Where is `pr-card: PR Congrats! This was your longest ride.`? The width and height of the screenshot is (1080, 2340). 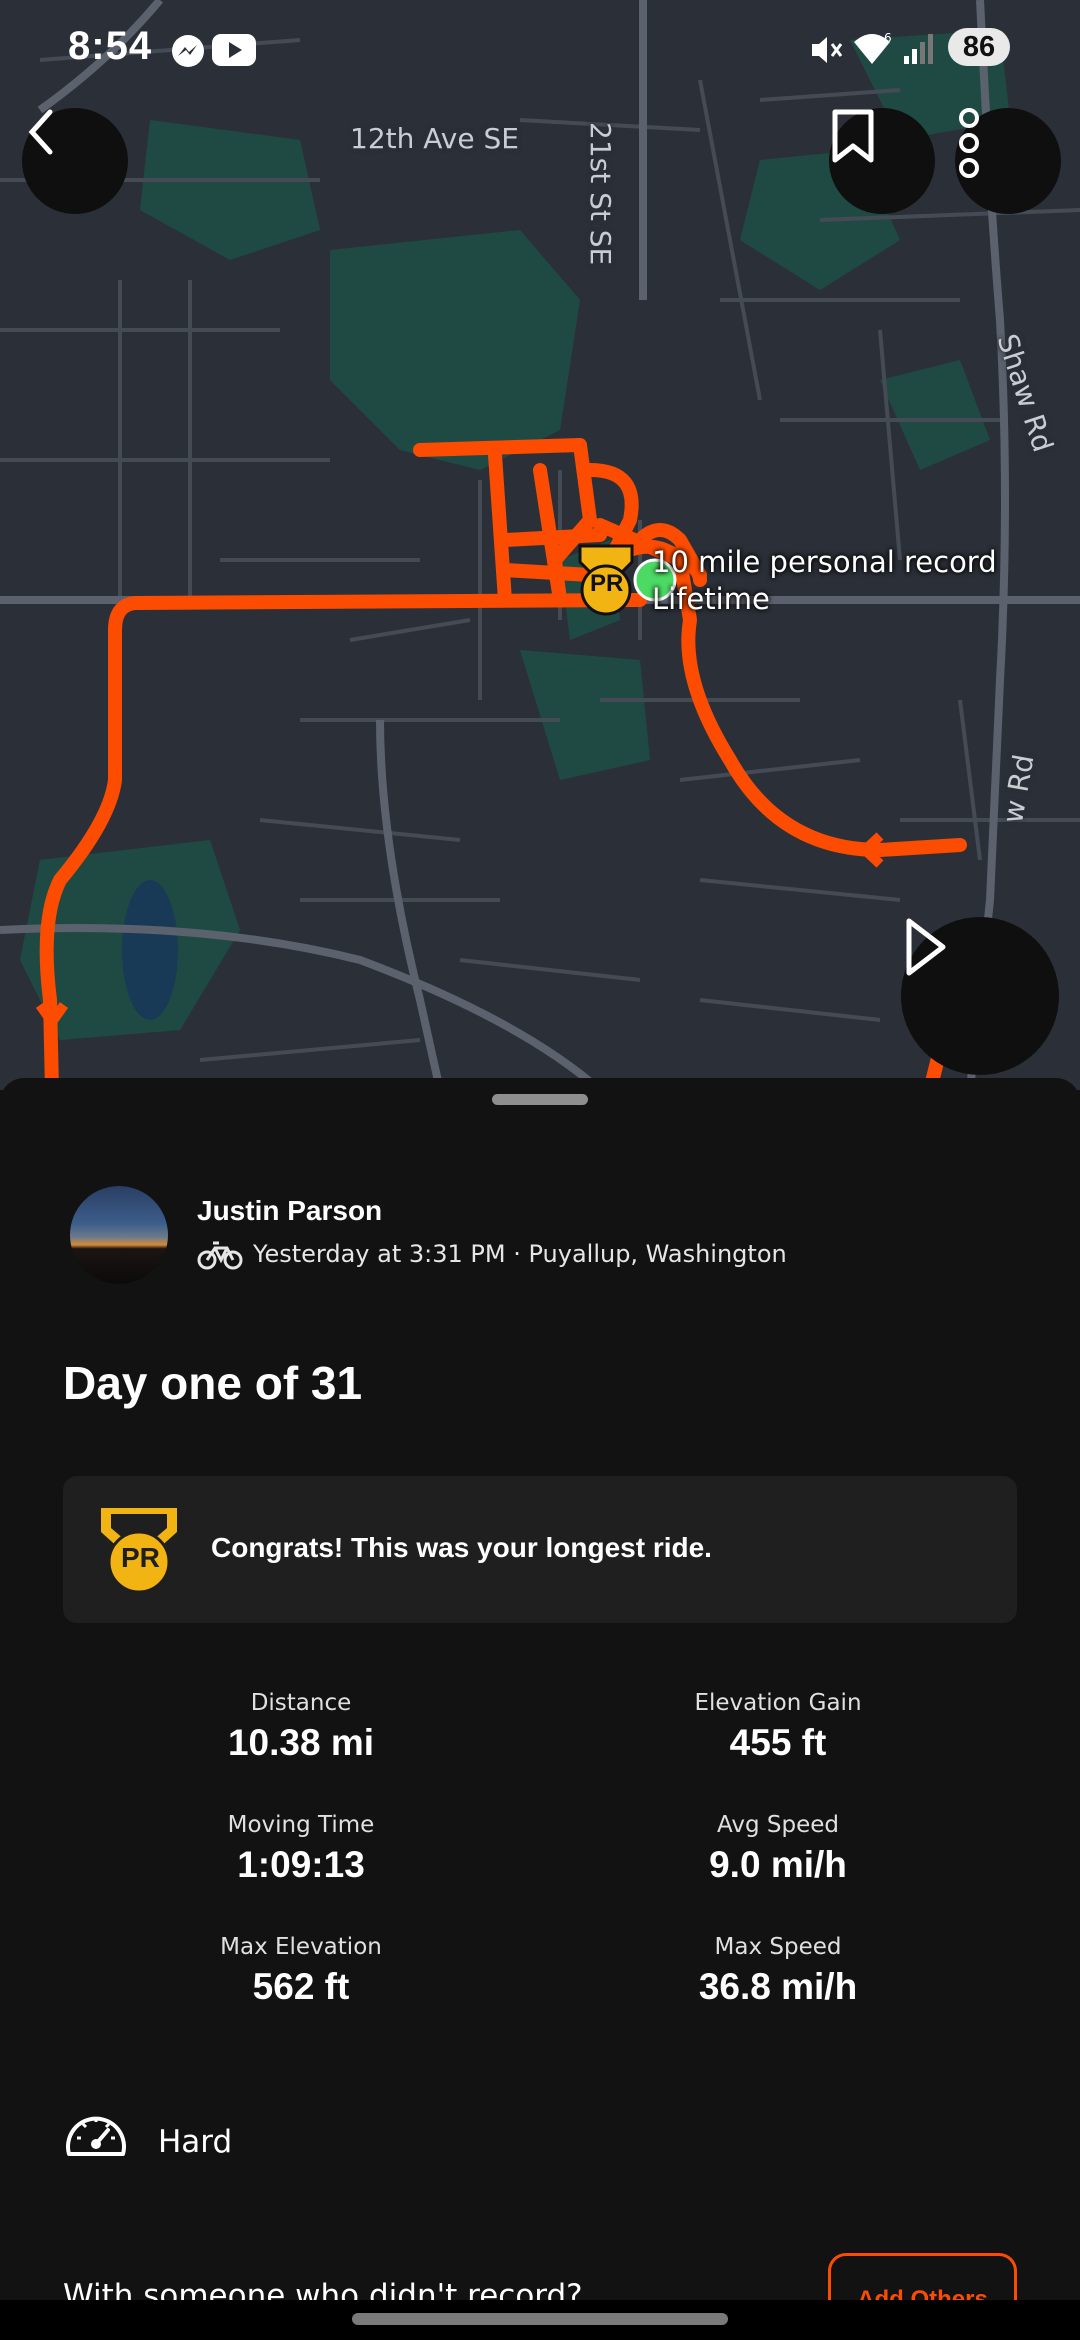 pr-card: PR Congrats! This was your longest ride. is located at coordinates (540, 1549).